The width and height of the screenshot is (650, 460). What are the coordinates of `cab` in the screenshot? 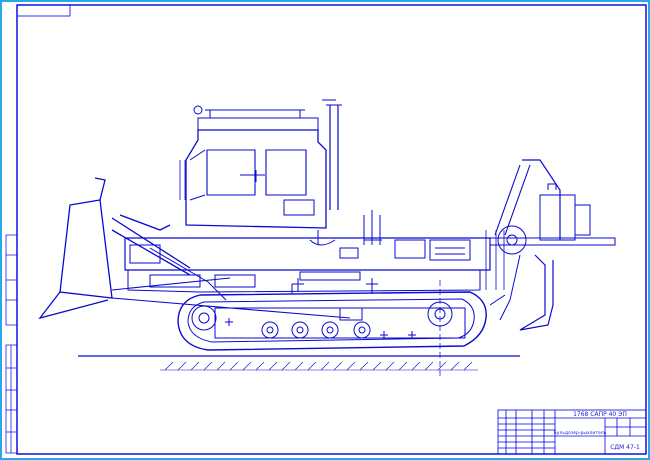 It's located at (253, 167).